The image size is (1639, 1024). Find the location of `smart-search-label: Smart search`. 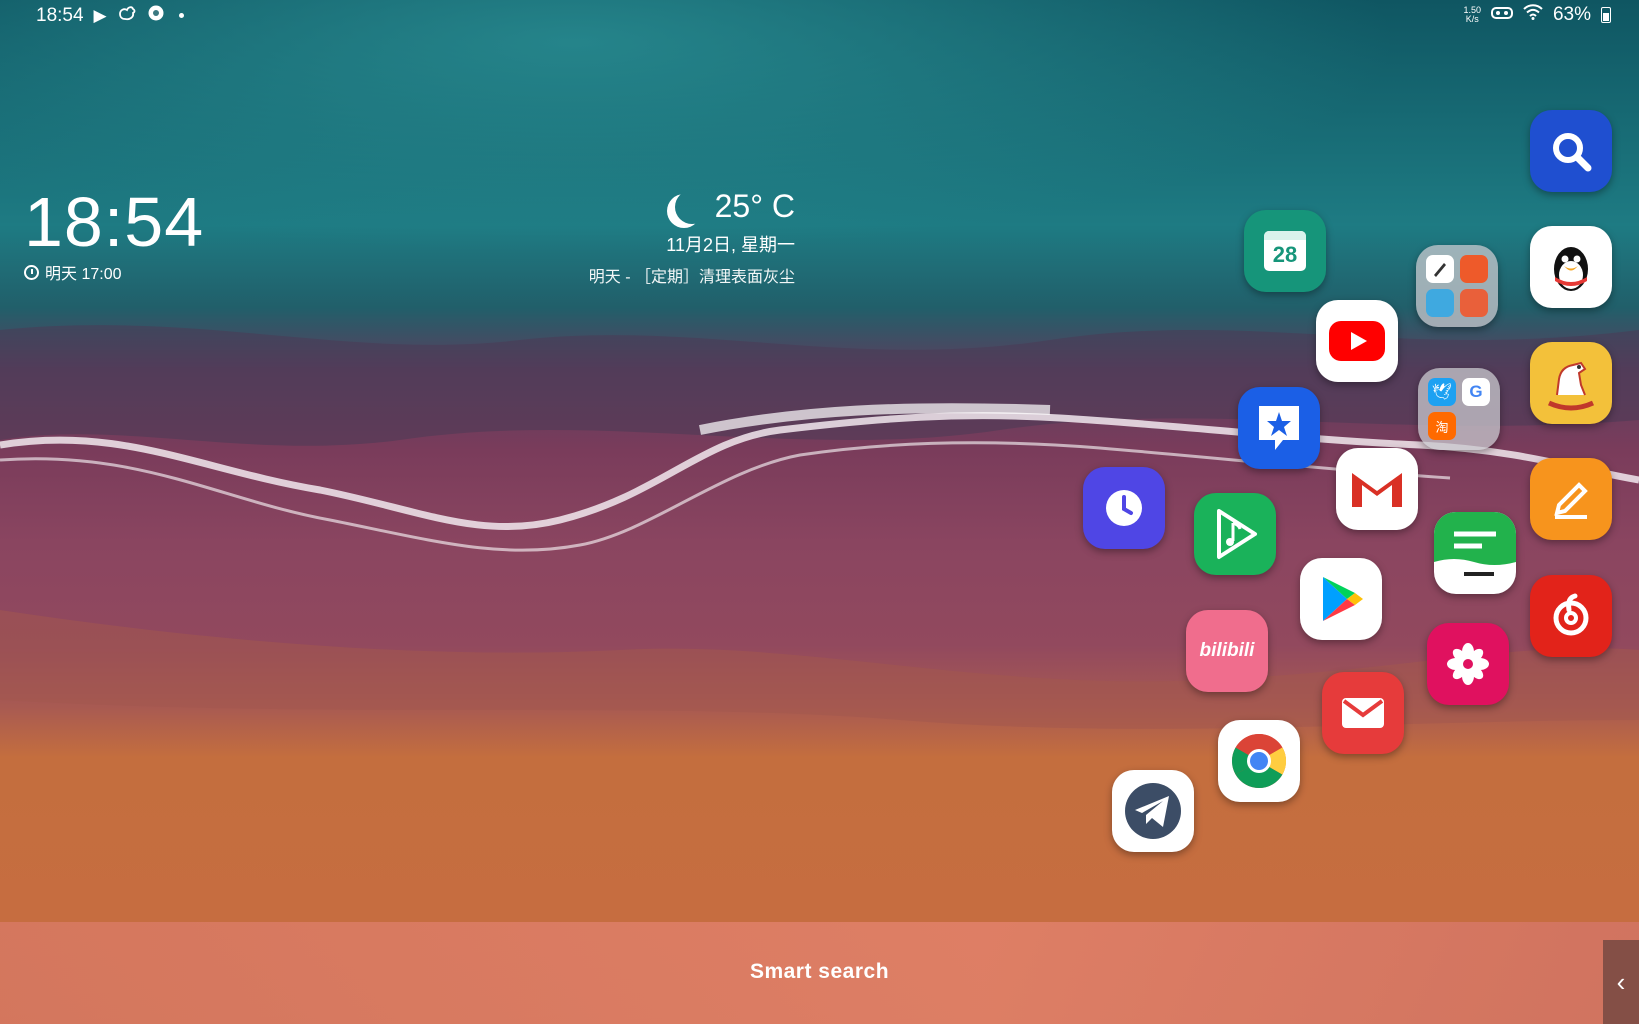

smart-search-label: Smart search is located at coordinates (819, 971).